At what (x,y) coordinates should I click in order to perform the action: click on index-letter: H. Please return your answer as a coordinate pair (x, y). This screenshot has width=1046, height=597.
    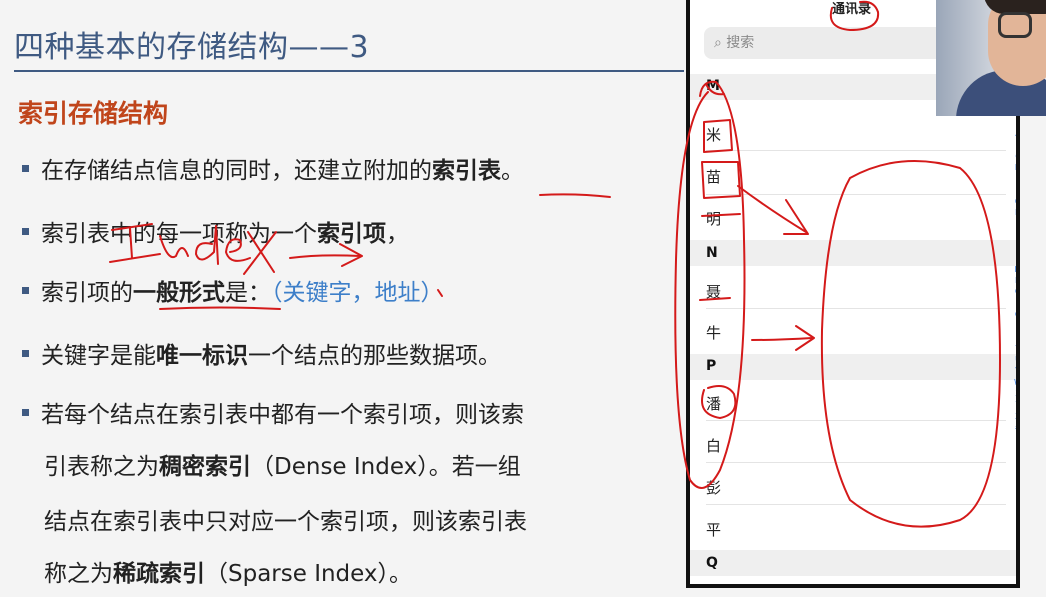
    Looking at the image, I should click on (1015, 212).